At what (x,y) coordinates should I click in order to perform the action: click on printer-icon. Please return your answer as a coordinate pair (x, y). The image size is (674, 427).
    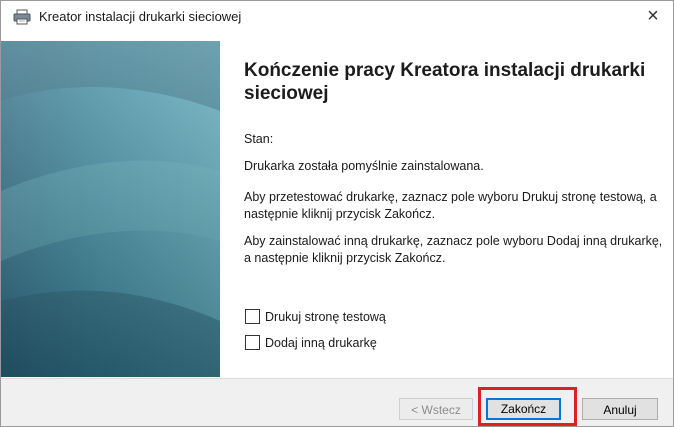
    Looking at the image, I should click on (22, 17).